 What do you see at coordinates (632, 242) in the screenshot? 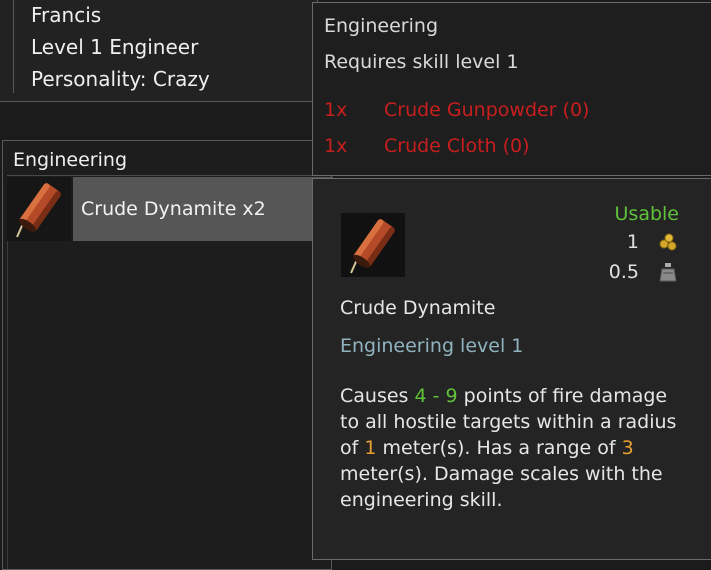
I see `stack-value: 1` at bounding box center [632, 242].